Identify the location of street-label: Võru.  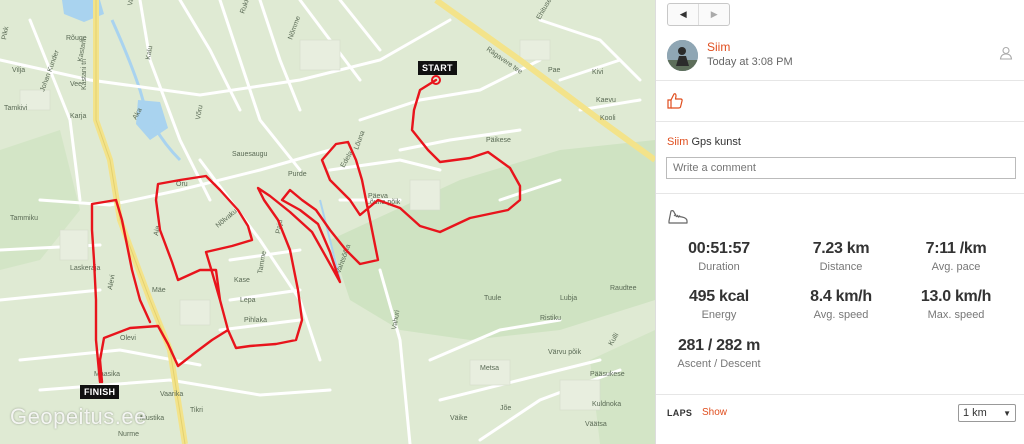
(199, 112).